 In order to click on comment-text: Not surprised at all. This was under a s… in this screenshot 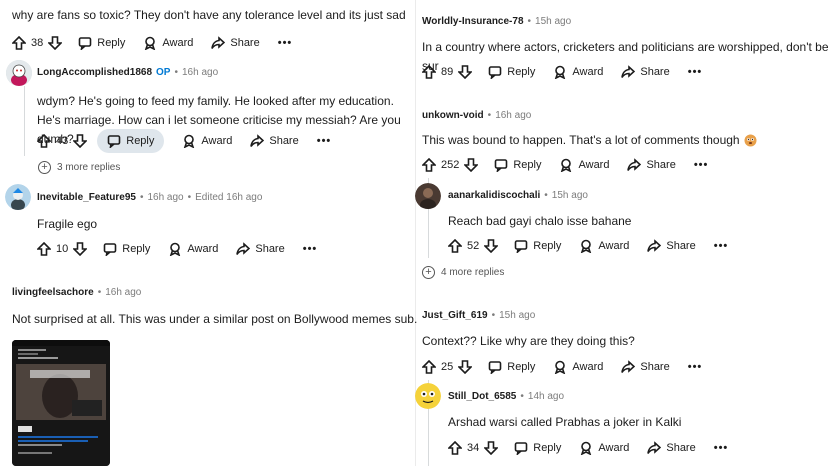, I will do `click(215, 319)`.